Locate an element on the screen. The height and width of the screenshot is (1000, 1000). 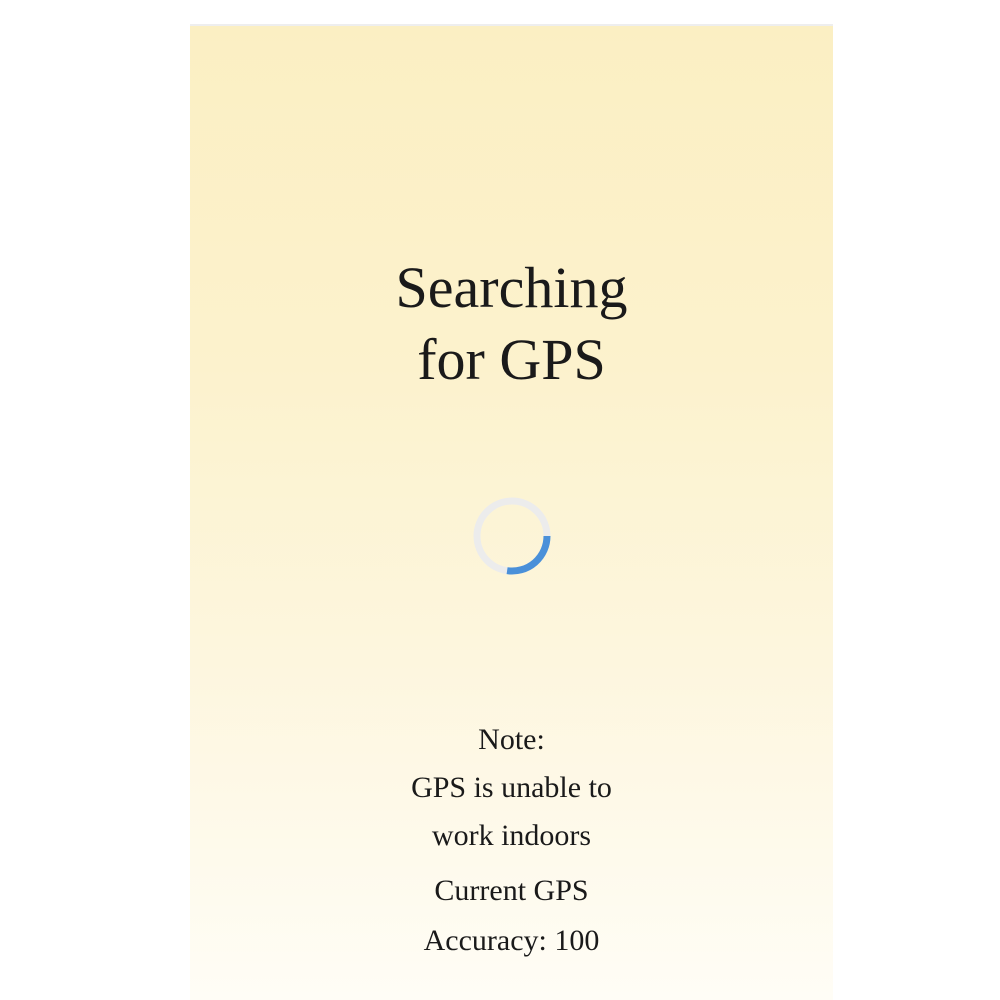
accuracy-label: Accuracy: is located at coordinates (485, 940).